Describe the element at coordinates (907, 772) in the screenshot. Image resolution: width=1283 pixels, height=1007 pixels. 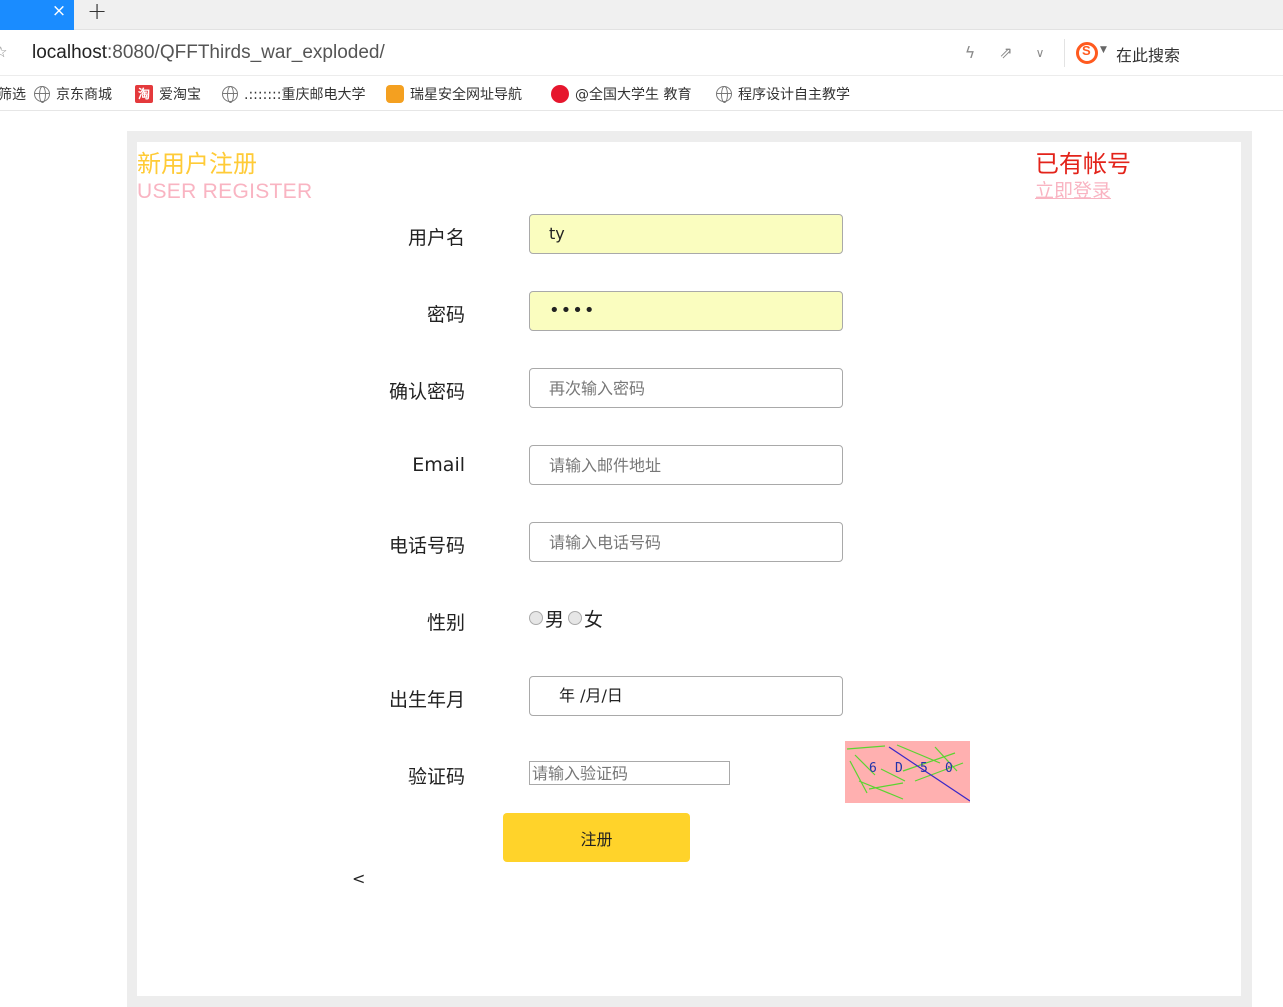
I see `captcha-image: 6 D 5 0` at that location.